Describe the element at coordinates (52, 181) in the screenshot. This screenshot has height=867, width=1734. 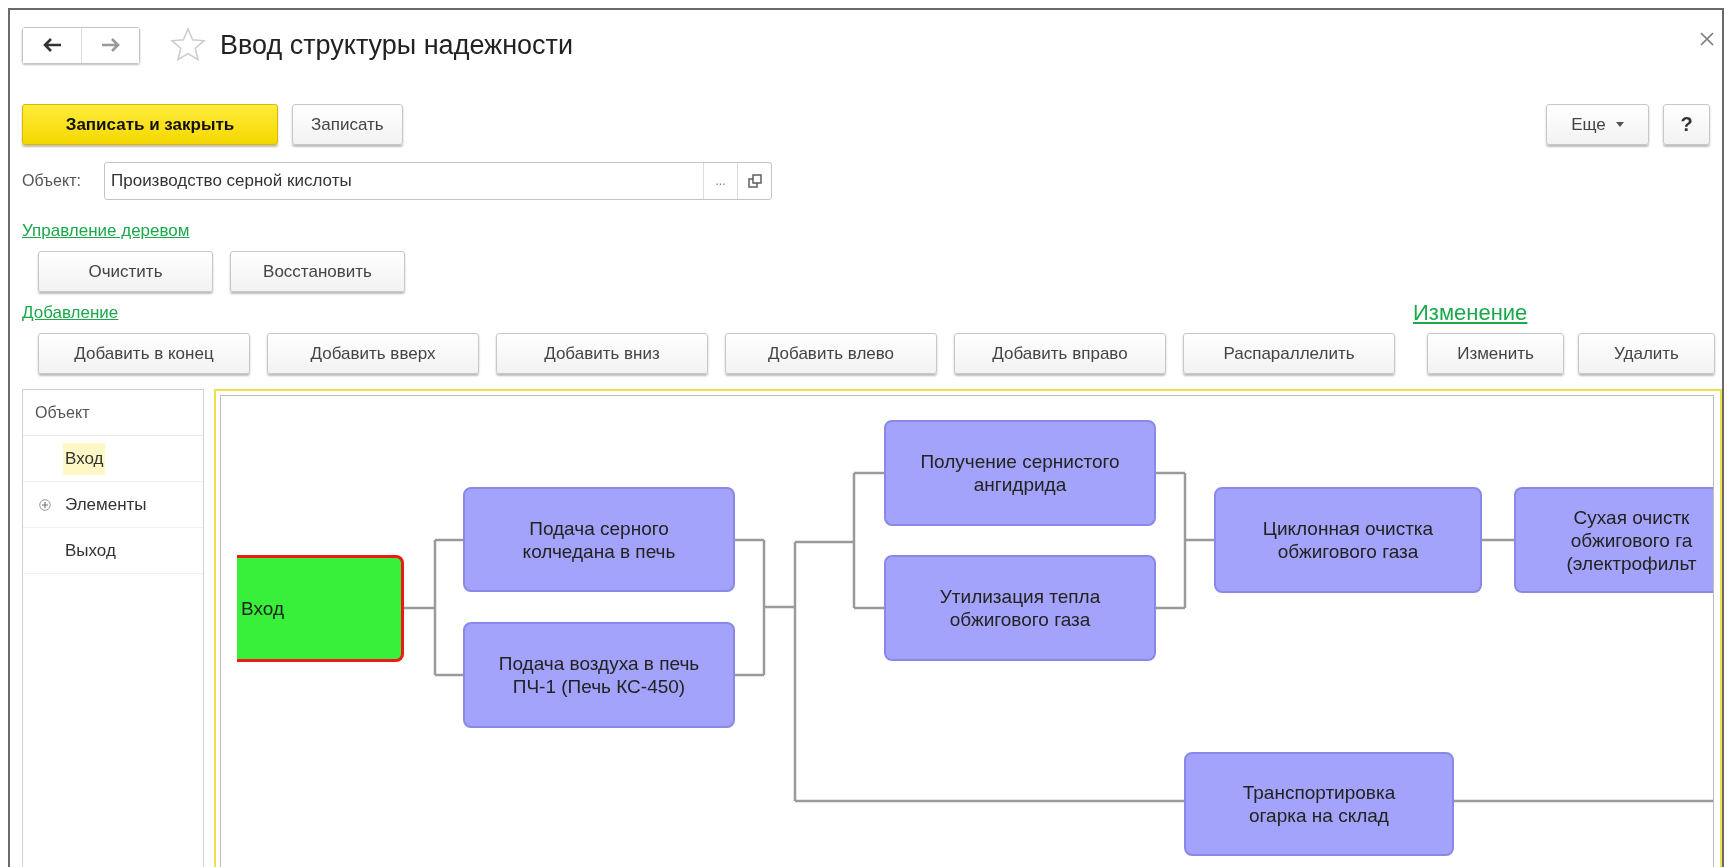
I see `field-label: Объект:` at that location.